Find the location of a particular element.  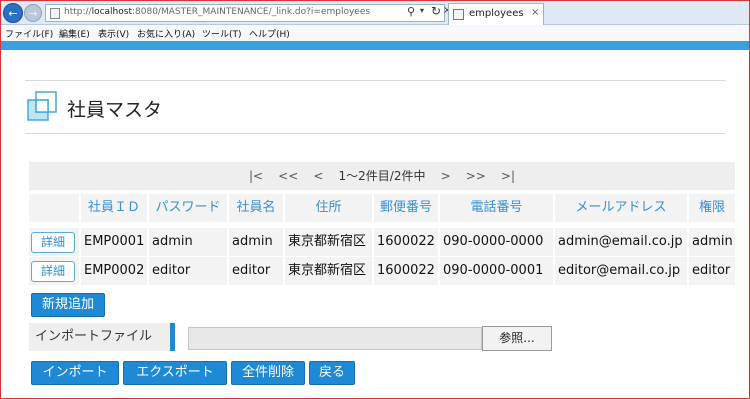

page-icon is located at coordinates (55, 13).